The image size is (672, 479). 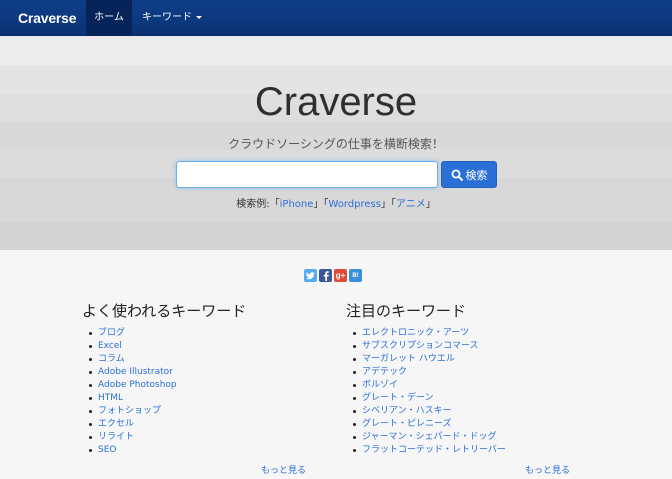 I want to click on example-link: アニメ, so click(x=411, y=204).